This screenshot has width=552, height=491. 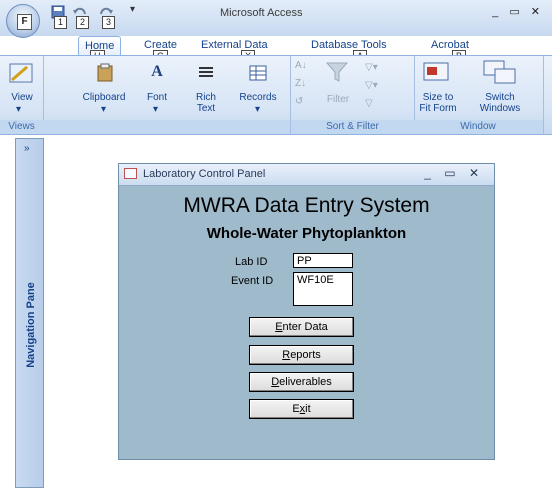 I want to click on clipboard-dropdown-icon: ▾, so click(x=103, y=109).